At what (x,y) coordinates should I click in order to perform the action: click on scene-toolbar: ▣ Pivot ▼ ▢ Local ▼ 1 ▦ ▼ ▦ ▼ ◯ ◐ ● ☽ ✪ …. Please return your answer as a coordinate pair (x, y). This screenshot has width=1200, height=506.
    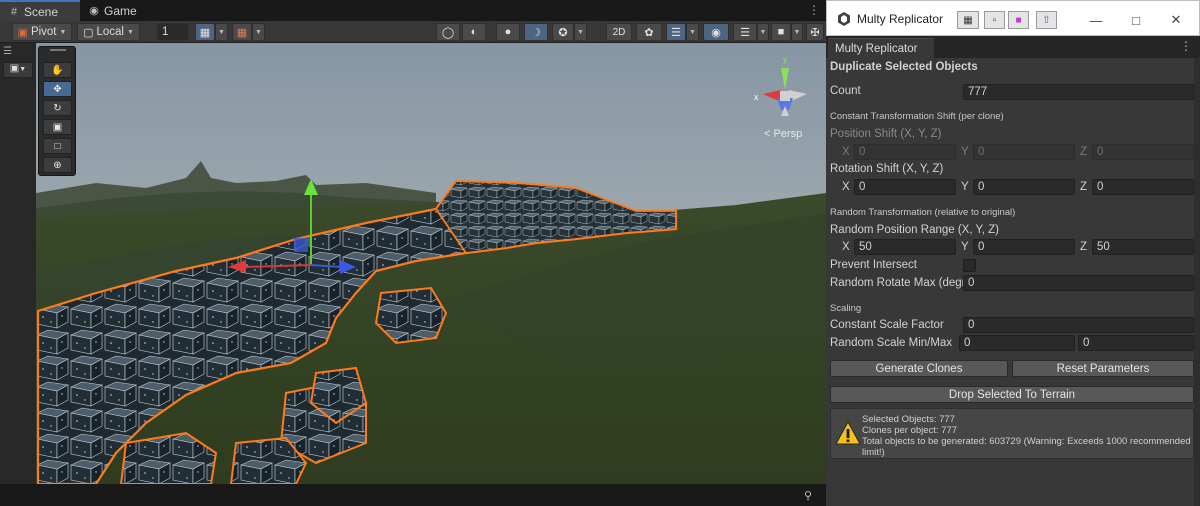
    Looking at the image, I should click on (413, 32).